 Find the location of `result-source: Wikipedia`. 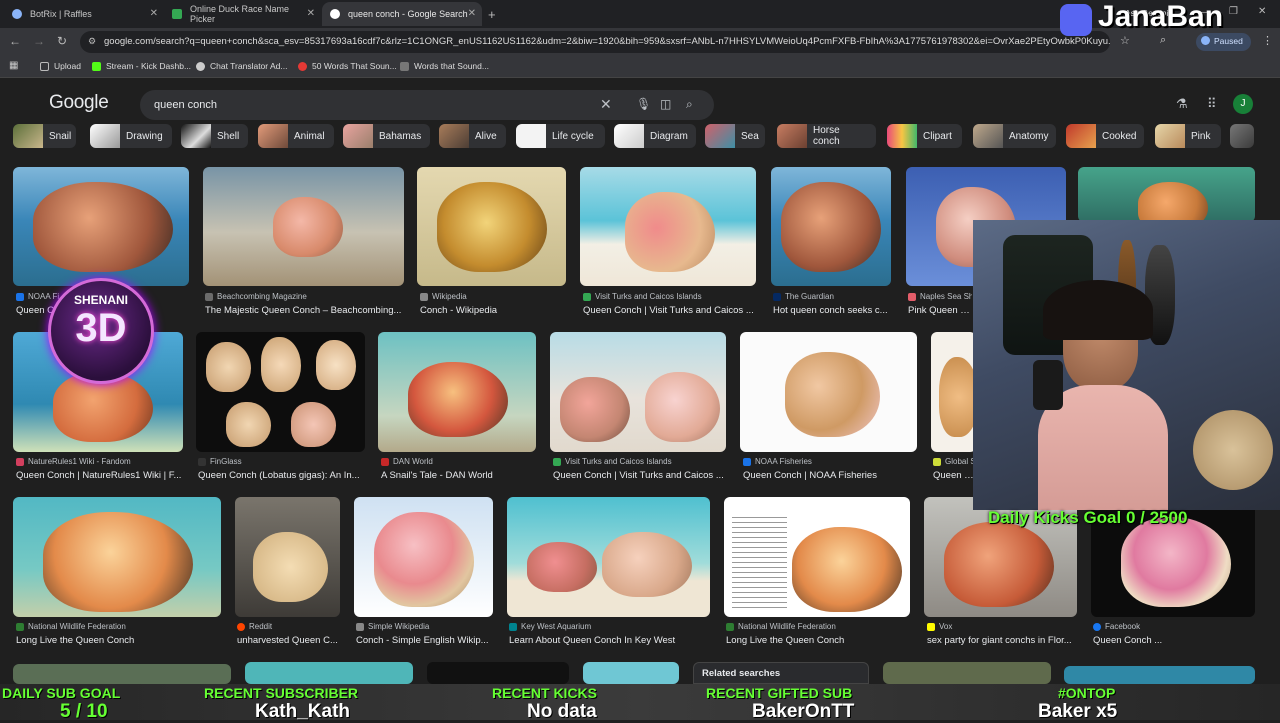

result-source: Wikipedia is located at coordinates (495, 296).